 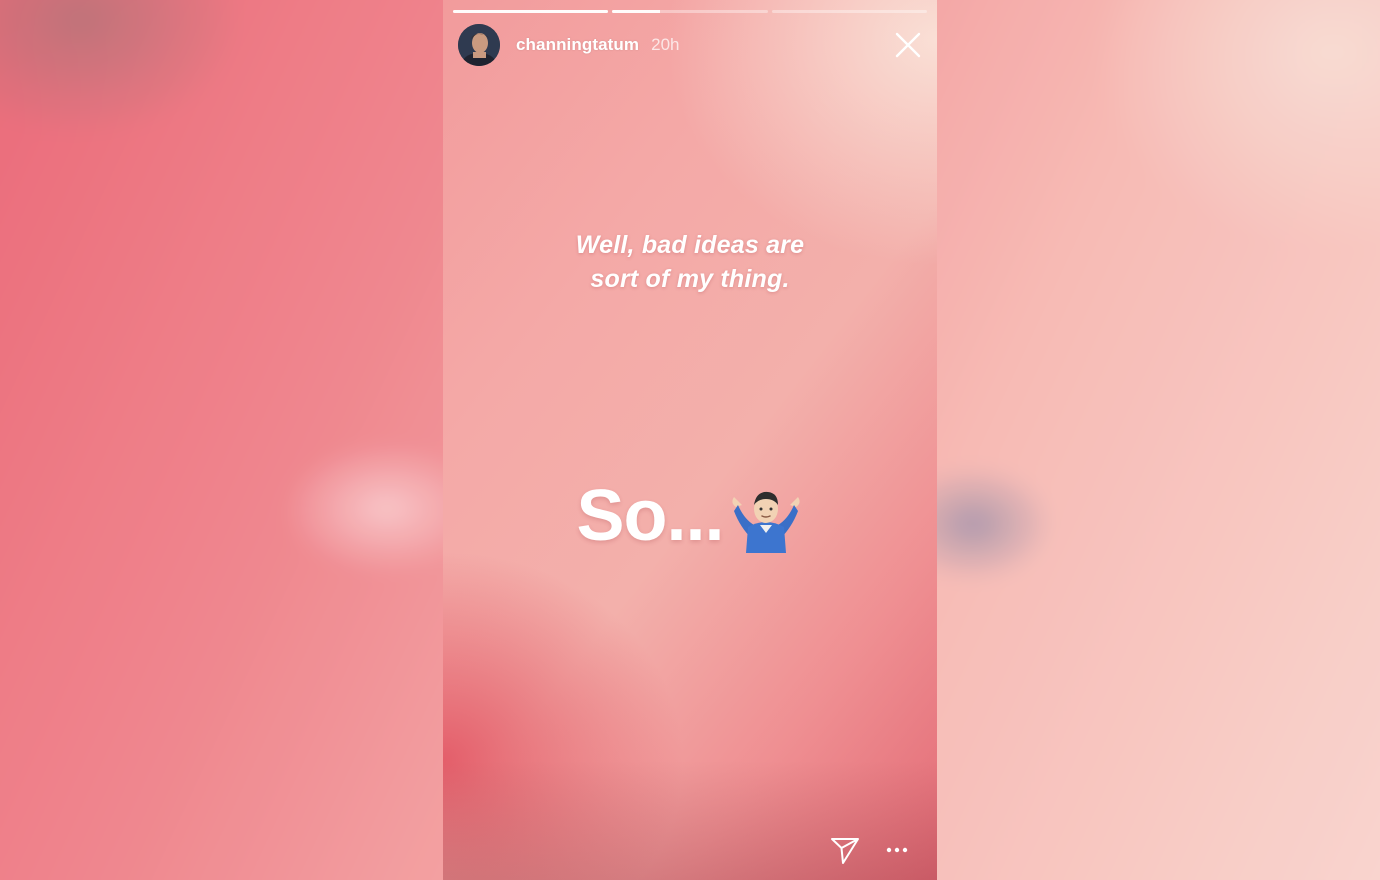 I want to click on more-options-icon, so click(x=897, y=850).